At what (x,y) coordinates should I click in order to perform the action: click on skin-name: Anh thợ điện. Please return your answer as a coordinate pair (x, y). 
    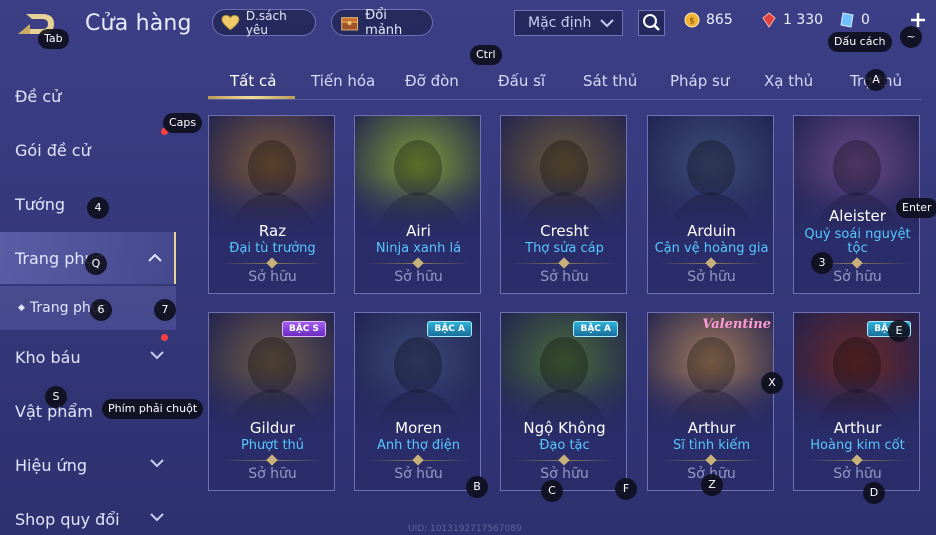
    Looking at the image, I should click on (418, 445).